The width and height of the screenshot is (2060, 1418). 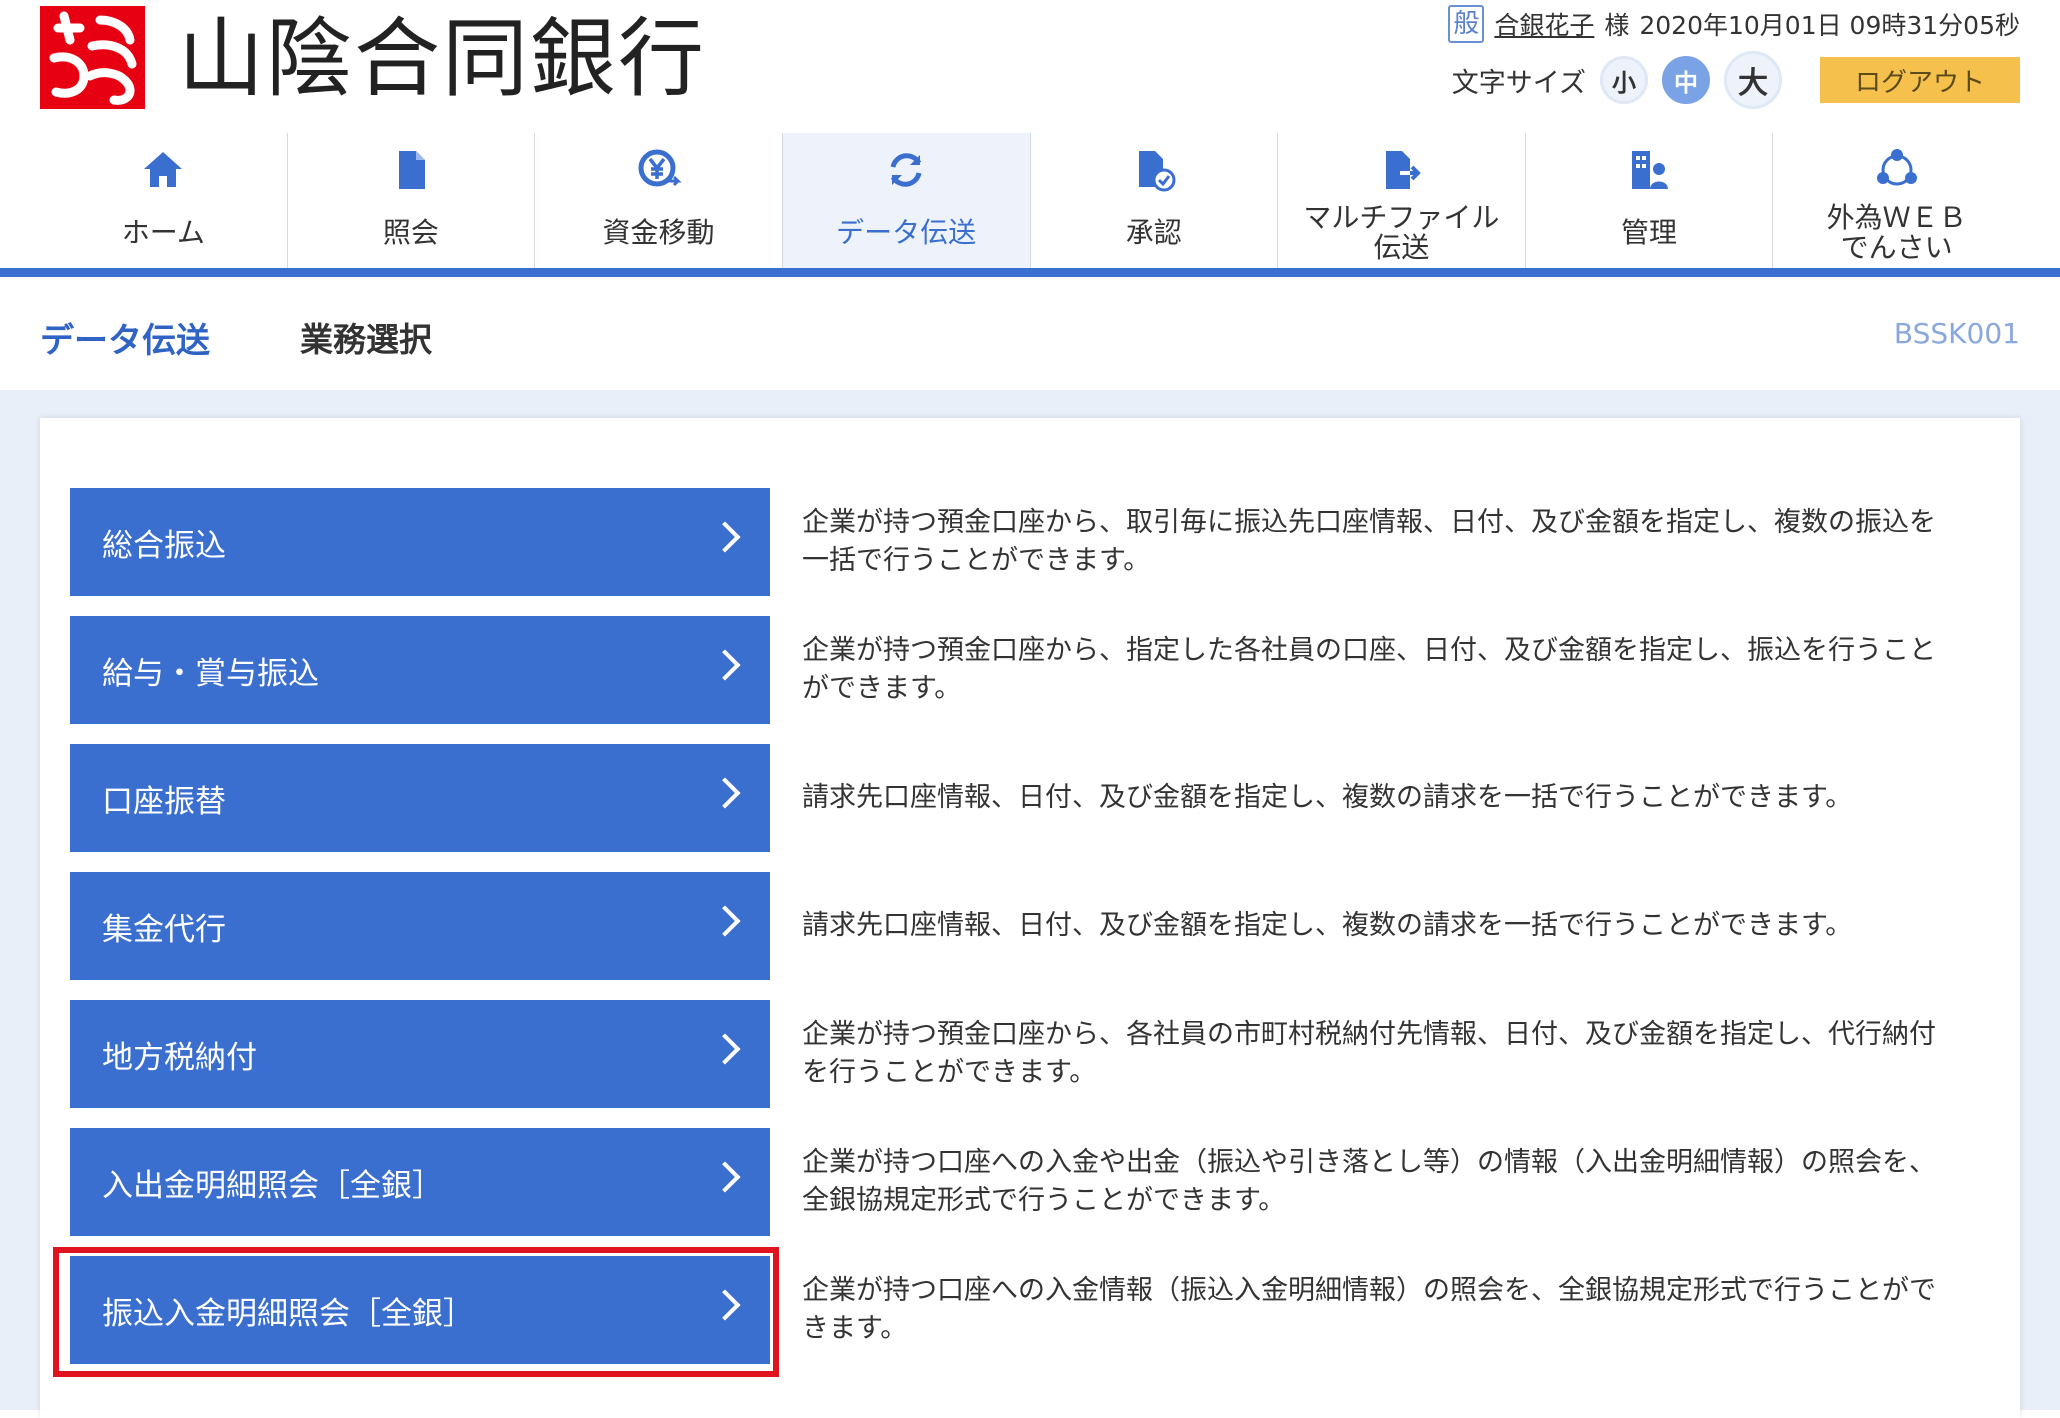 What do you see at coordinates (1518, 83) in the screenshot?
I see `font-size-label: 文字サイズ` at bounding box center [1518, 83].